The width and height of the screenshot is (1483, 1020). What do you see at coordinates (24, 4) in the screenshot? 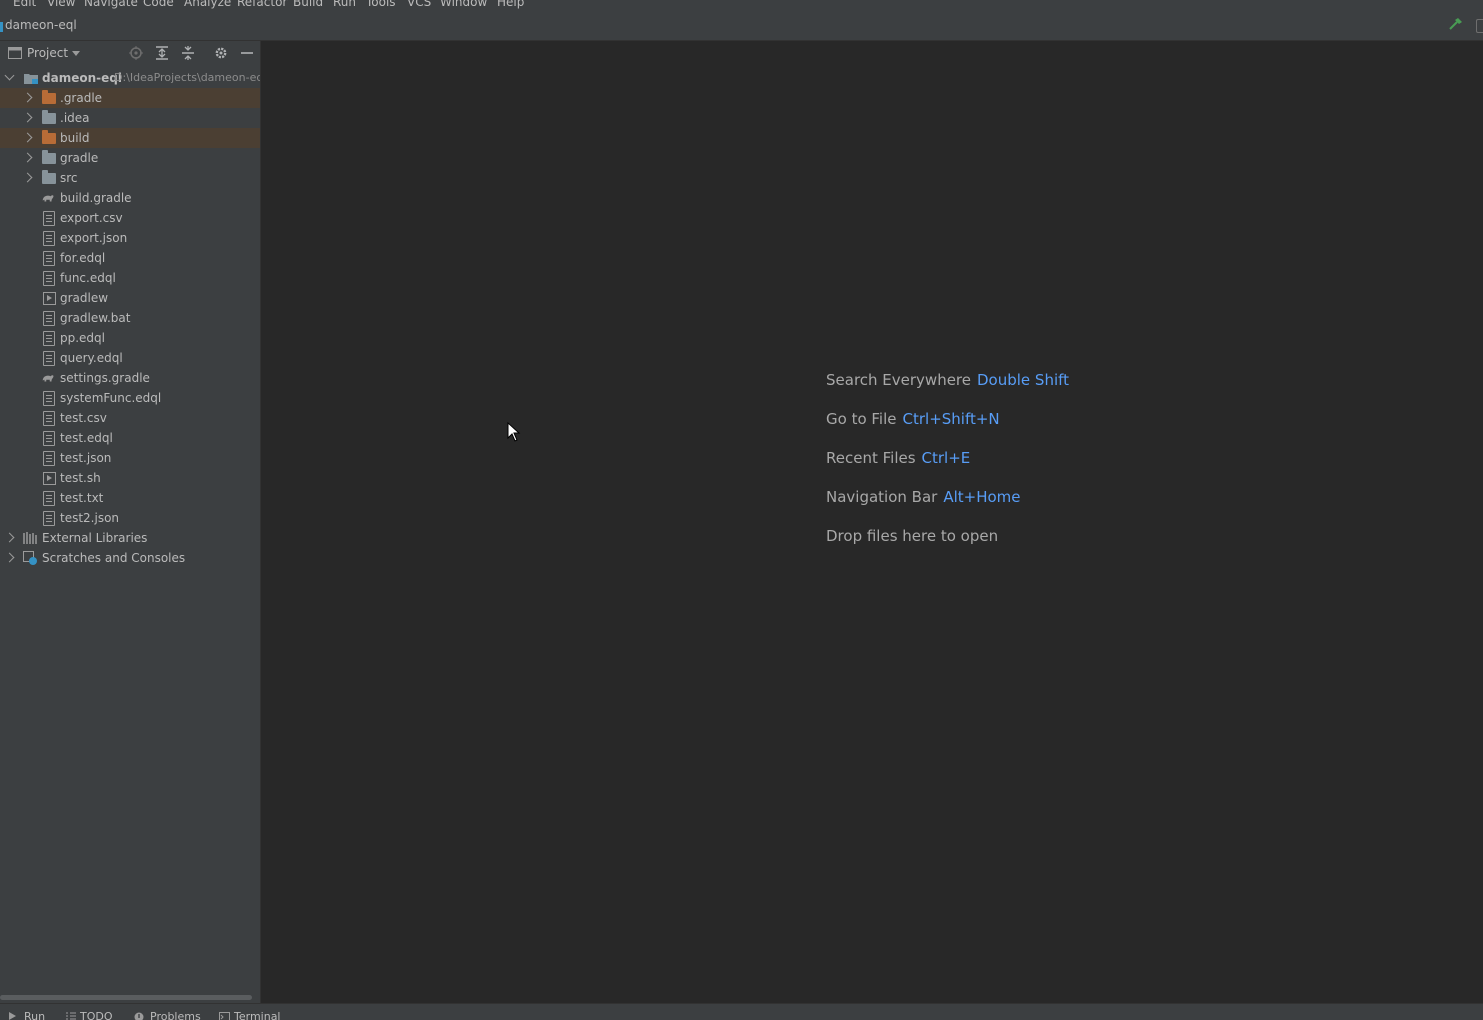
I see `menu-edit: Edit` at bounding box center [24, 4].